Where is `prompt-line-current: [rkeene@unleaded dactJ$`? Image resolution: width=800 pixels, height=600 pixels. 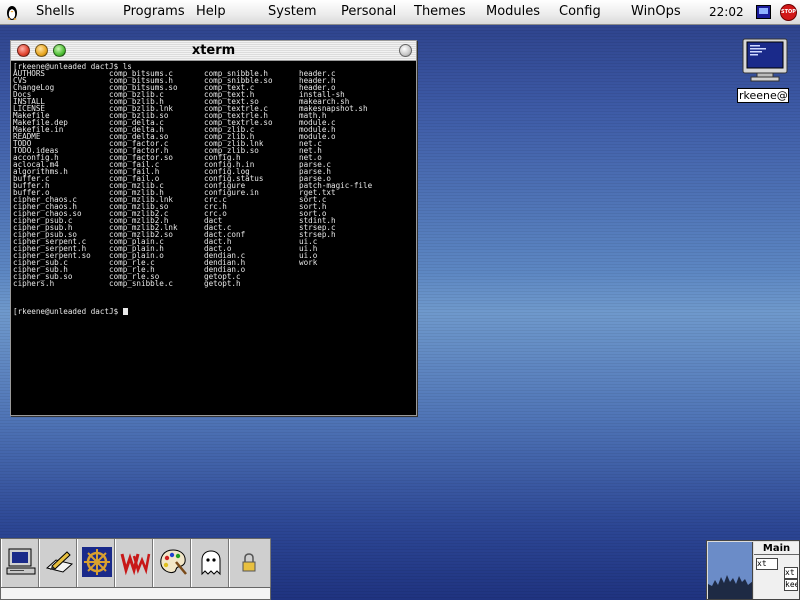 prompt-line-current: [rkeene@unleaded dactJ$ is located at coordinates (70, 311).